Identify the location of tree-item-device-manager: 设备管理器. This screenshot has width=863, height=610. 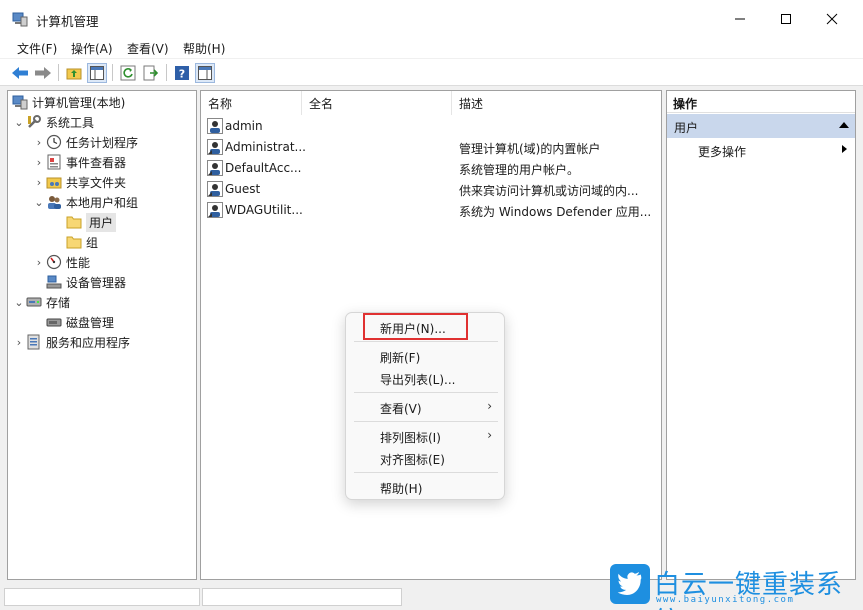
(86, 282).